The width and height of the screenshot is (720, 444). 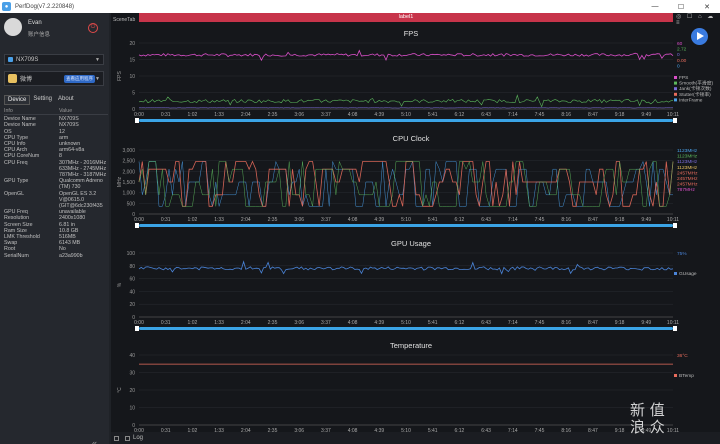 I want to click on info-value: Qualcomm Adreno (TM) 730, so click(x=81, y=184).